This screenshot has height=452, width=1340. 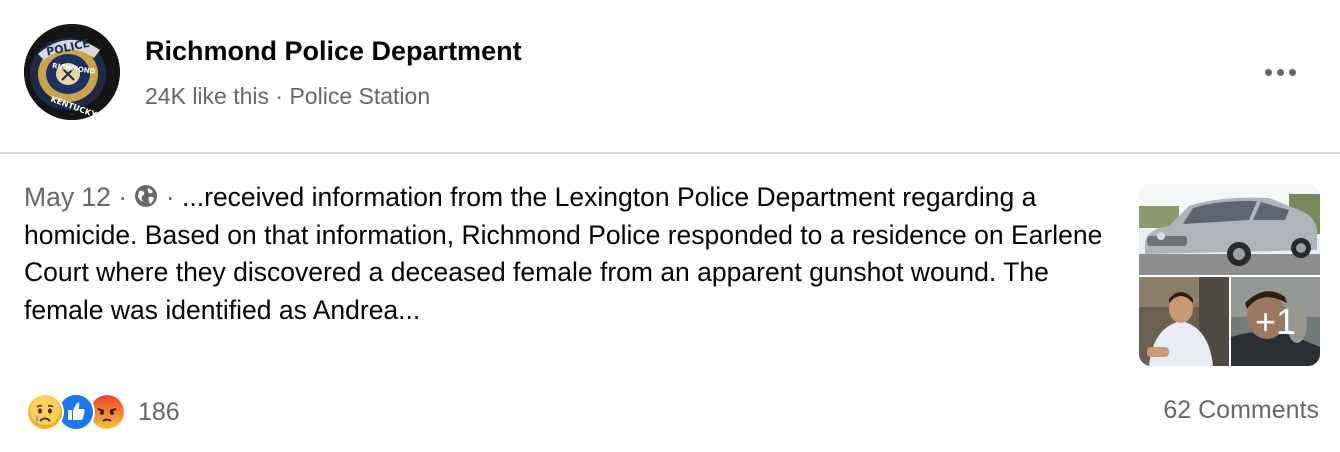 I want to click on page-name-link: Richmond Police Department, so click(x=333, y=51).